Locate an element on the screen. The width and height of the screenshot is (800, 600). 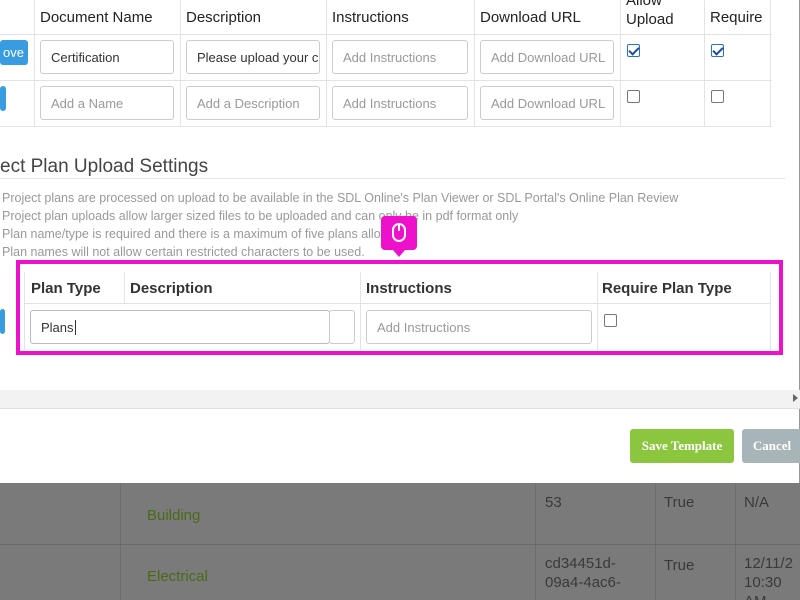
header-description: Description is located at coordinates (224, 17).